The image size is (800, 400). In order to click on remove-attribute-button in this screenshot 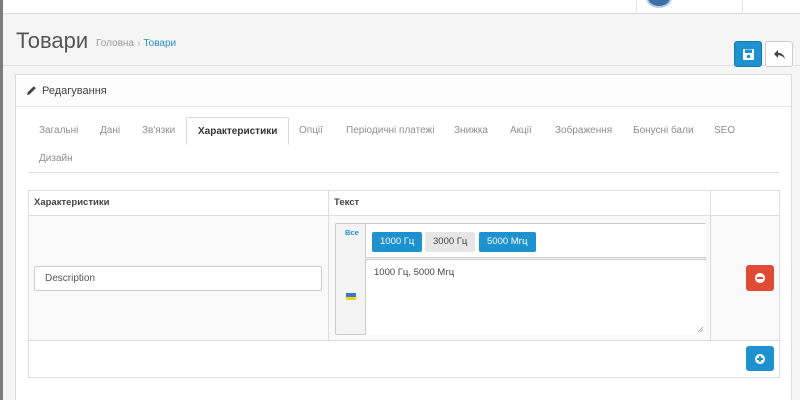, I will do `click(760, 278)`.